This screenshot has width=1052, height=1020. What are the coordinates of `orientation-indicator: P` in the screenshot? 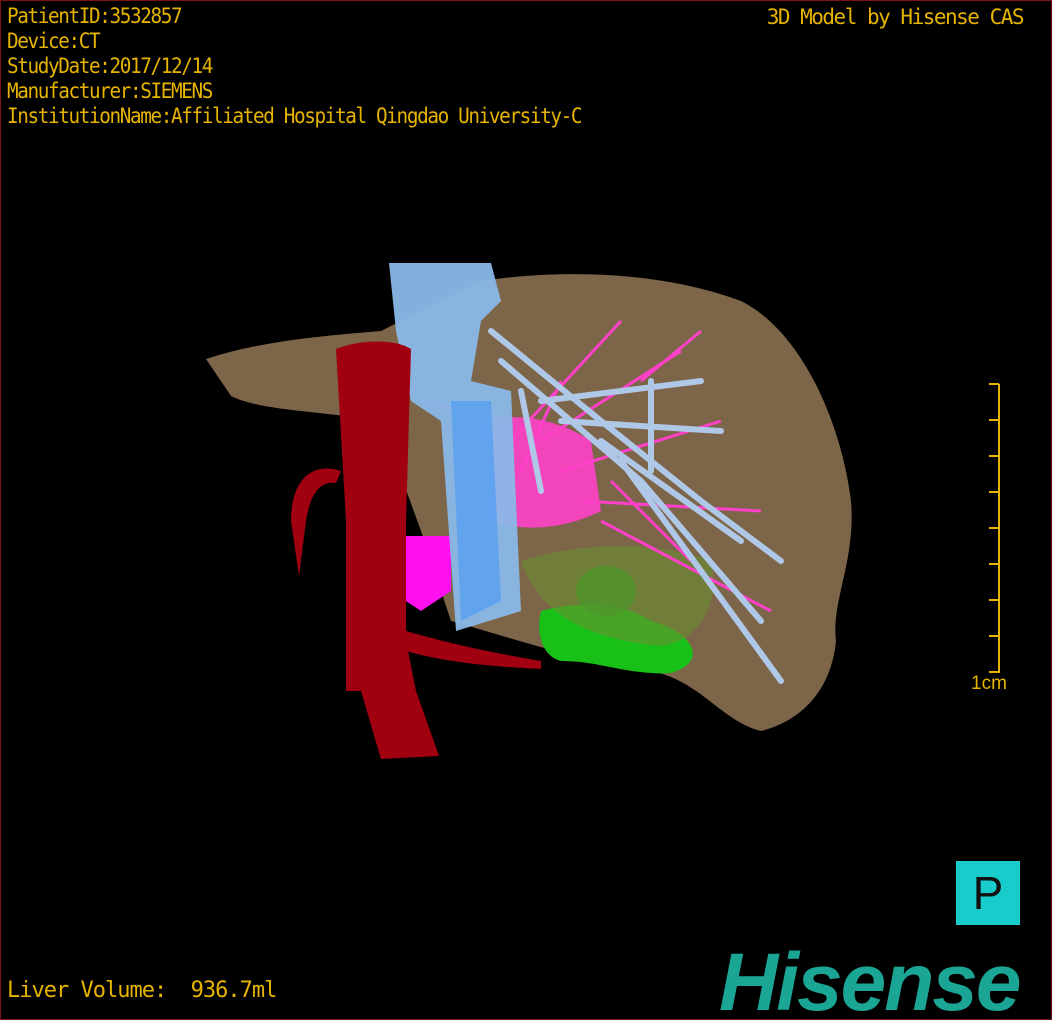 It's located at (988, 893).